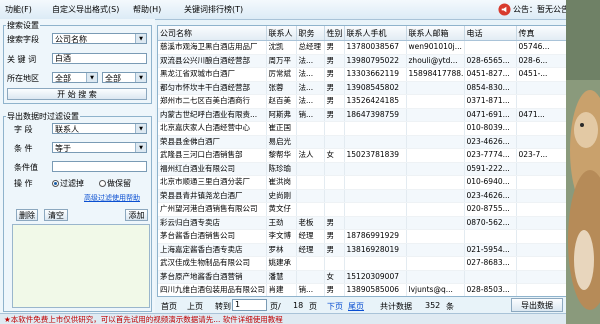 Image resolution: width=600 pixels, height=324 pixels. I want to click on table-cell: 13526424185, so click(375, 101).